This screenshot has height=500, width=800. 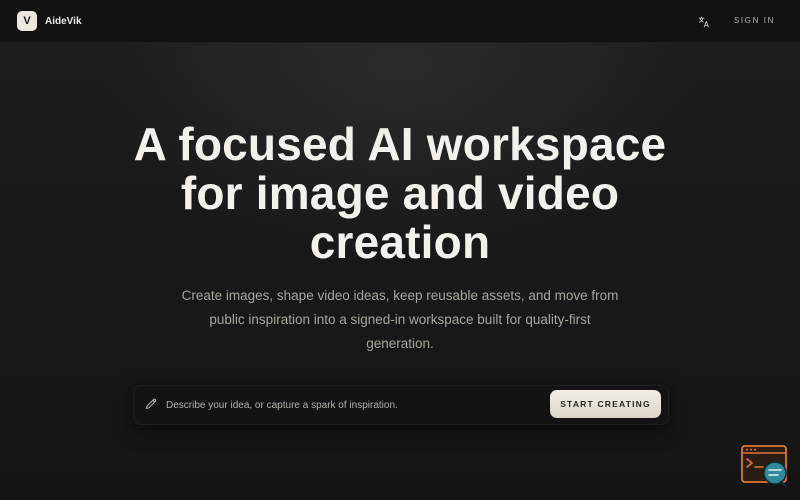 I want to click on pencil-icon, so click(x=151, y=403).